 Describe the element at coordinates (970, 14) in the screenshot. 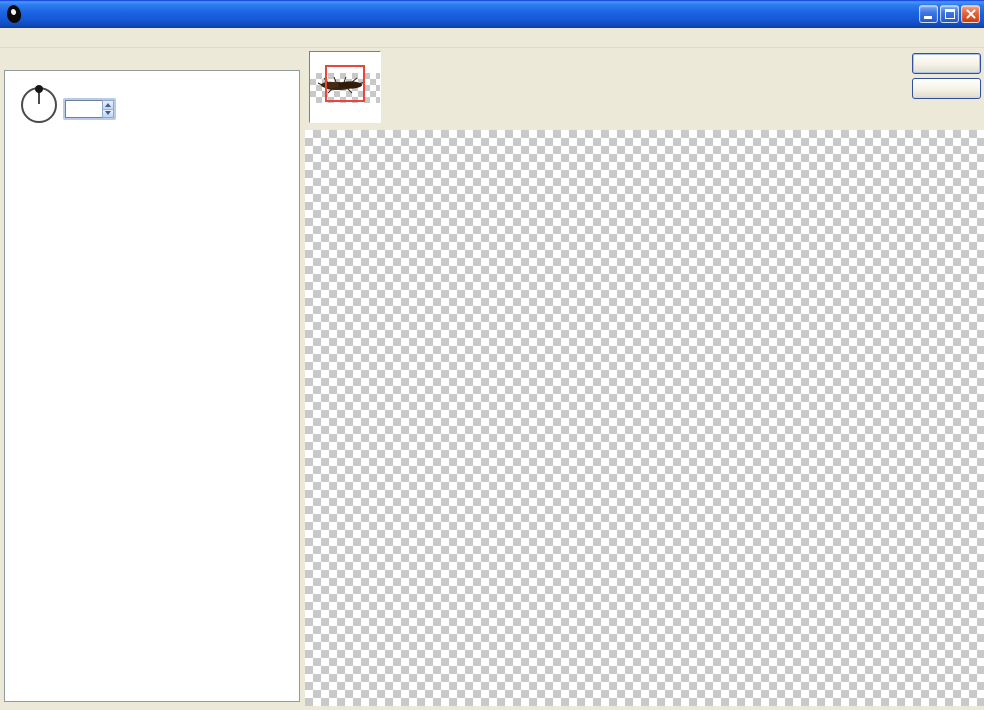

I see `close-button` at that location.